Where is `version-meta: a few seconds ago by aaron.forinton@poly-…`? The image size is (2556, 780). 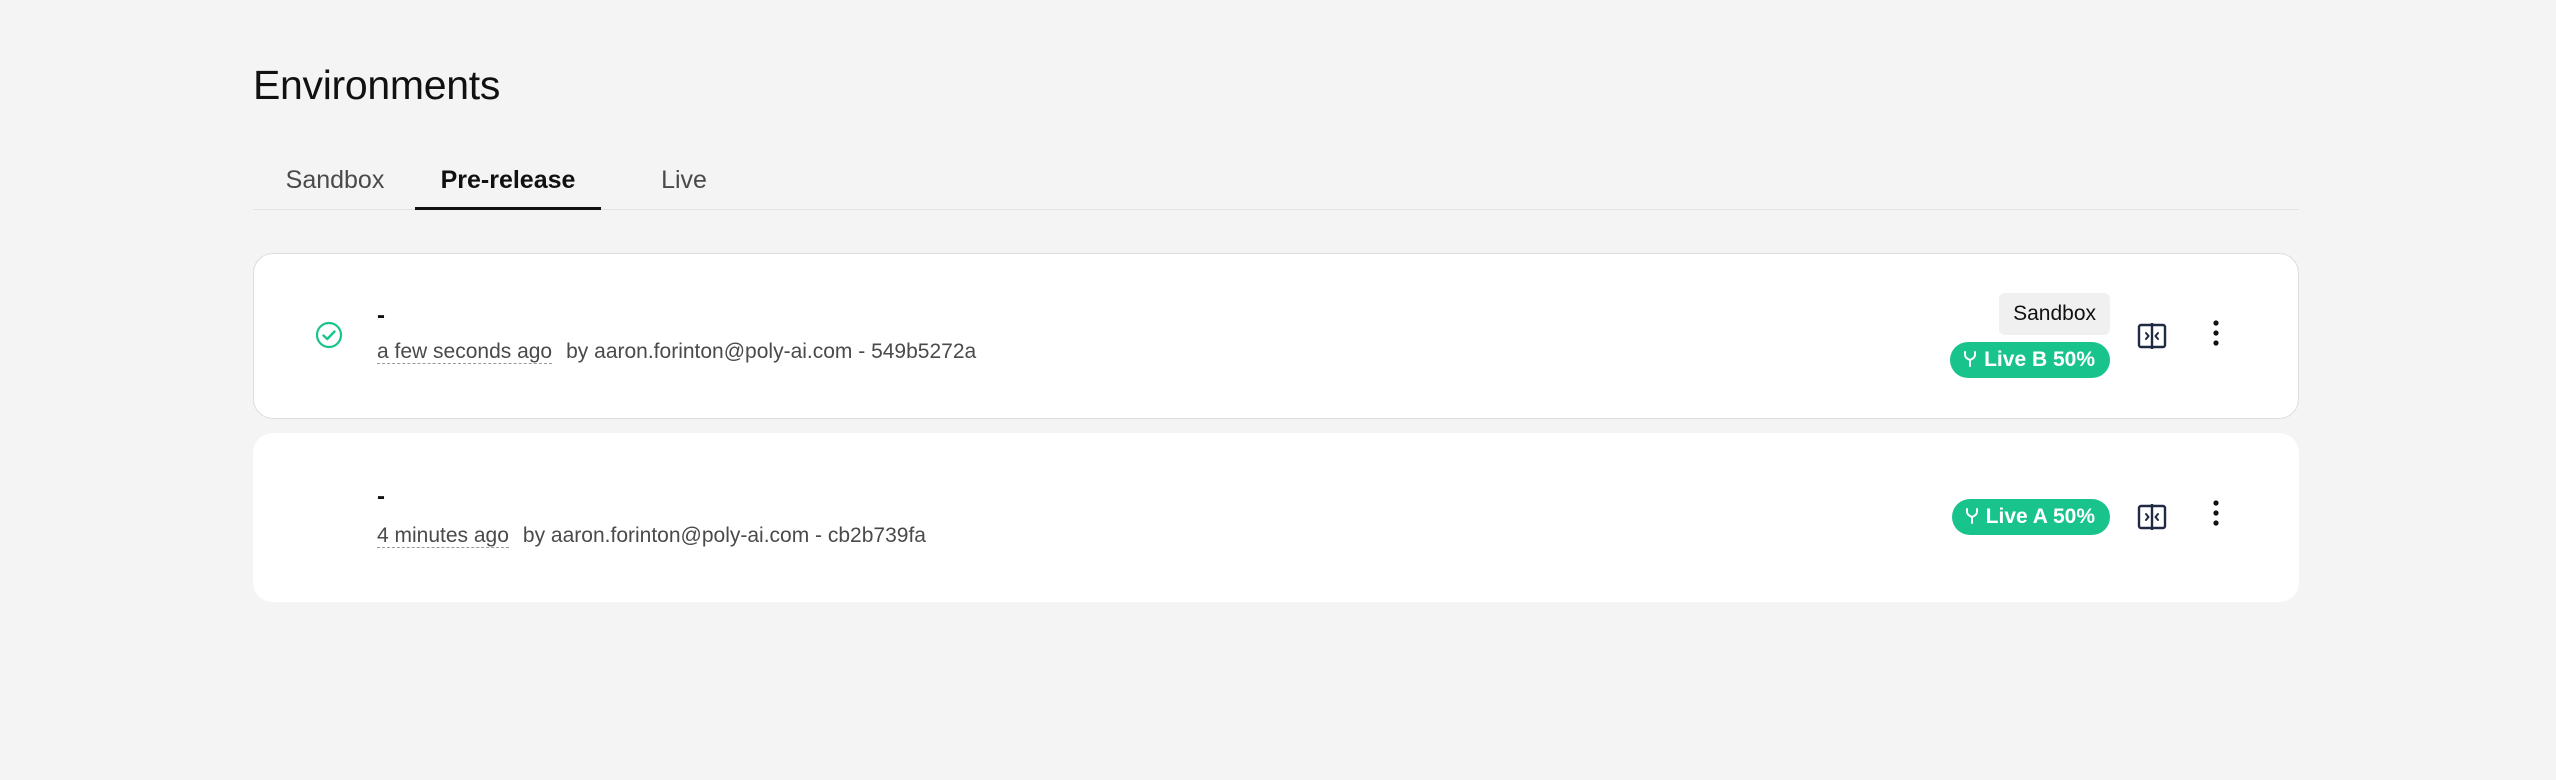
version-meta: a few seconds ago by aaron.forinton@poly-… is located at coordinates (676, 352).